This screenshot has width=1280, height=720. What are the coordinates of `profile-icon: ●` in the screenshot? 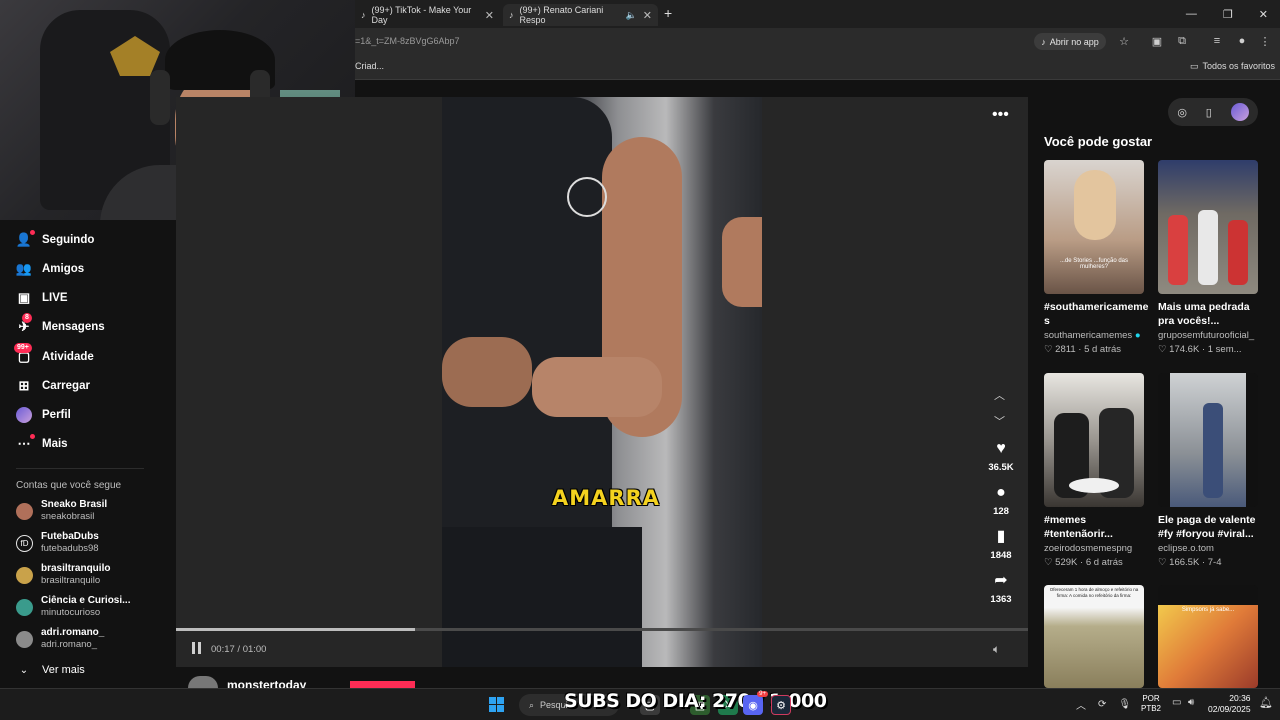 It's located at (1242, 41).